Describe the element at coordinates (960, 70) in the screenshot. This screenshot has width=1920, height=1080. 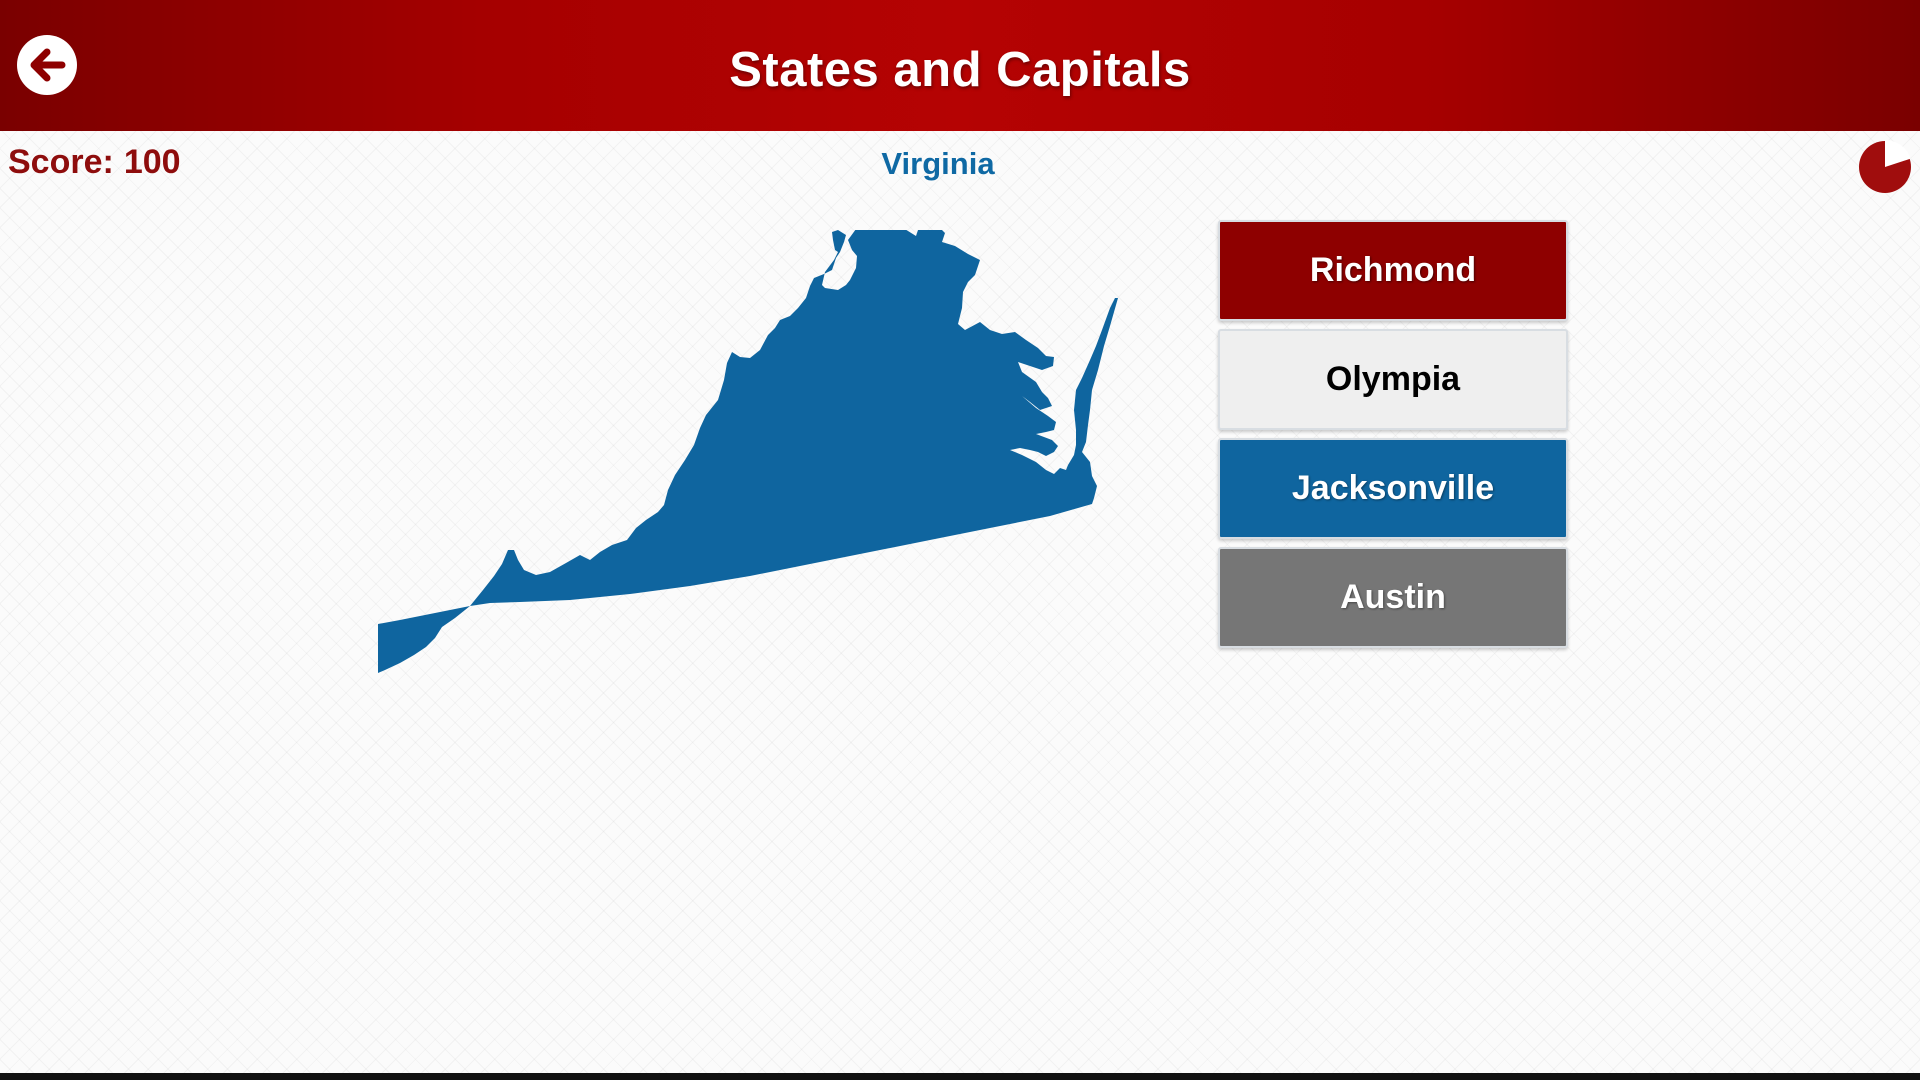
I see `page-title: States and Capitals` at that location.